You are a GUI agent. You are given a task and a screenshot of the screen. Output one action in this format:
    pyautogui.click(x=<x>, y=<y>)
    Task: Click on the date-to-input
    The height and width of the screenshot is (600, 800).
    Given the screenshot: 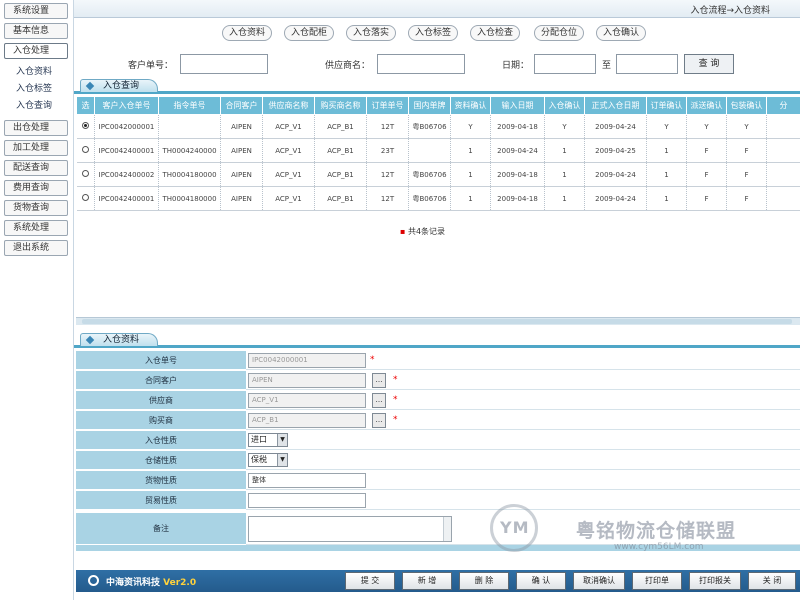 What is the action you would take?
    pyautogui.click(x=647, y=64)
    